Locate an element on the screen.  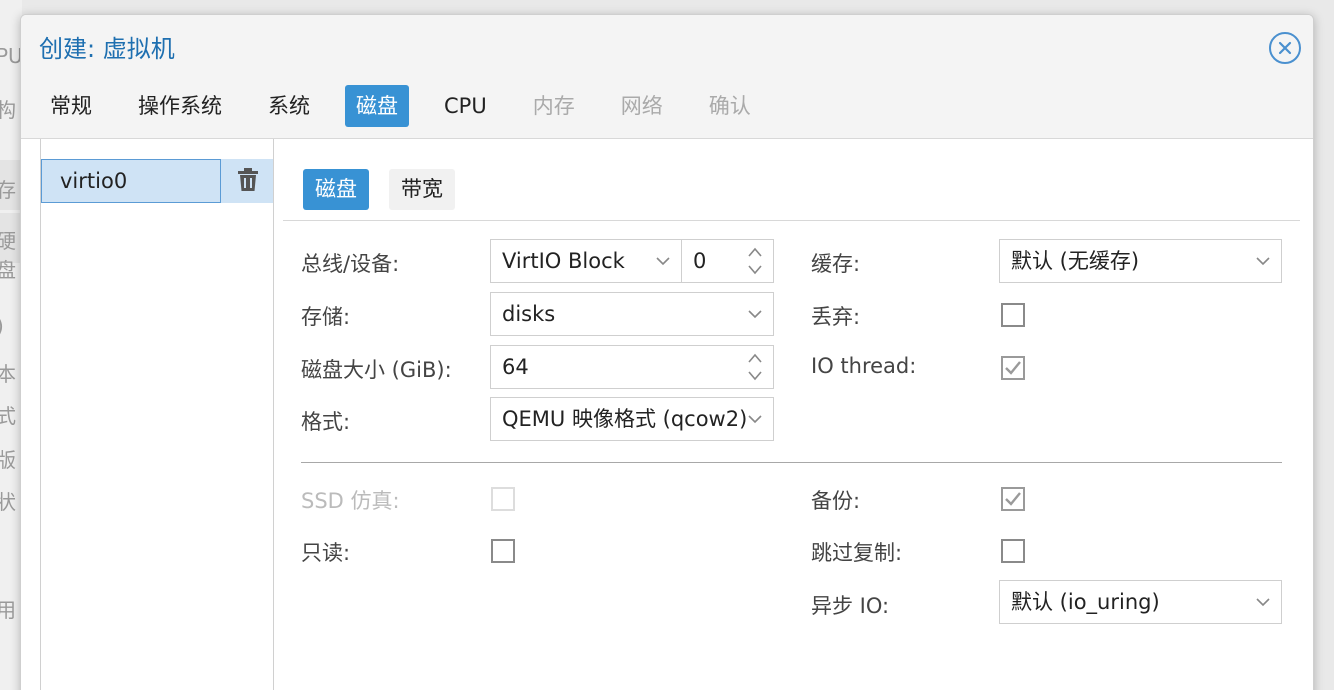
backup-checkbox is located at coordinates (1013, 499).